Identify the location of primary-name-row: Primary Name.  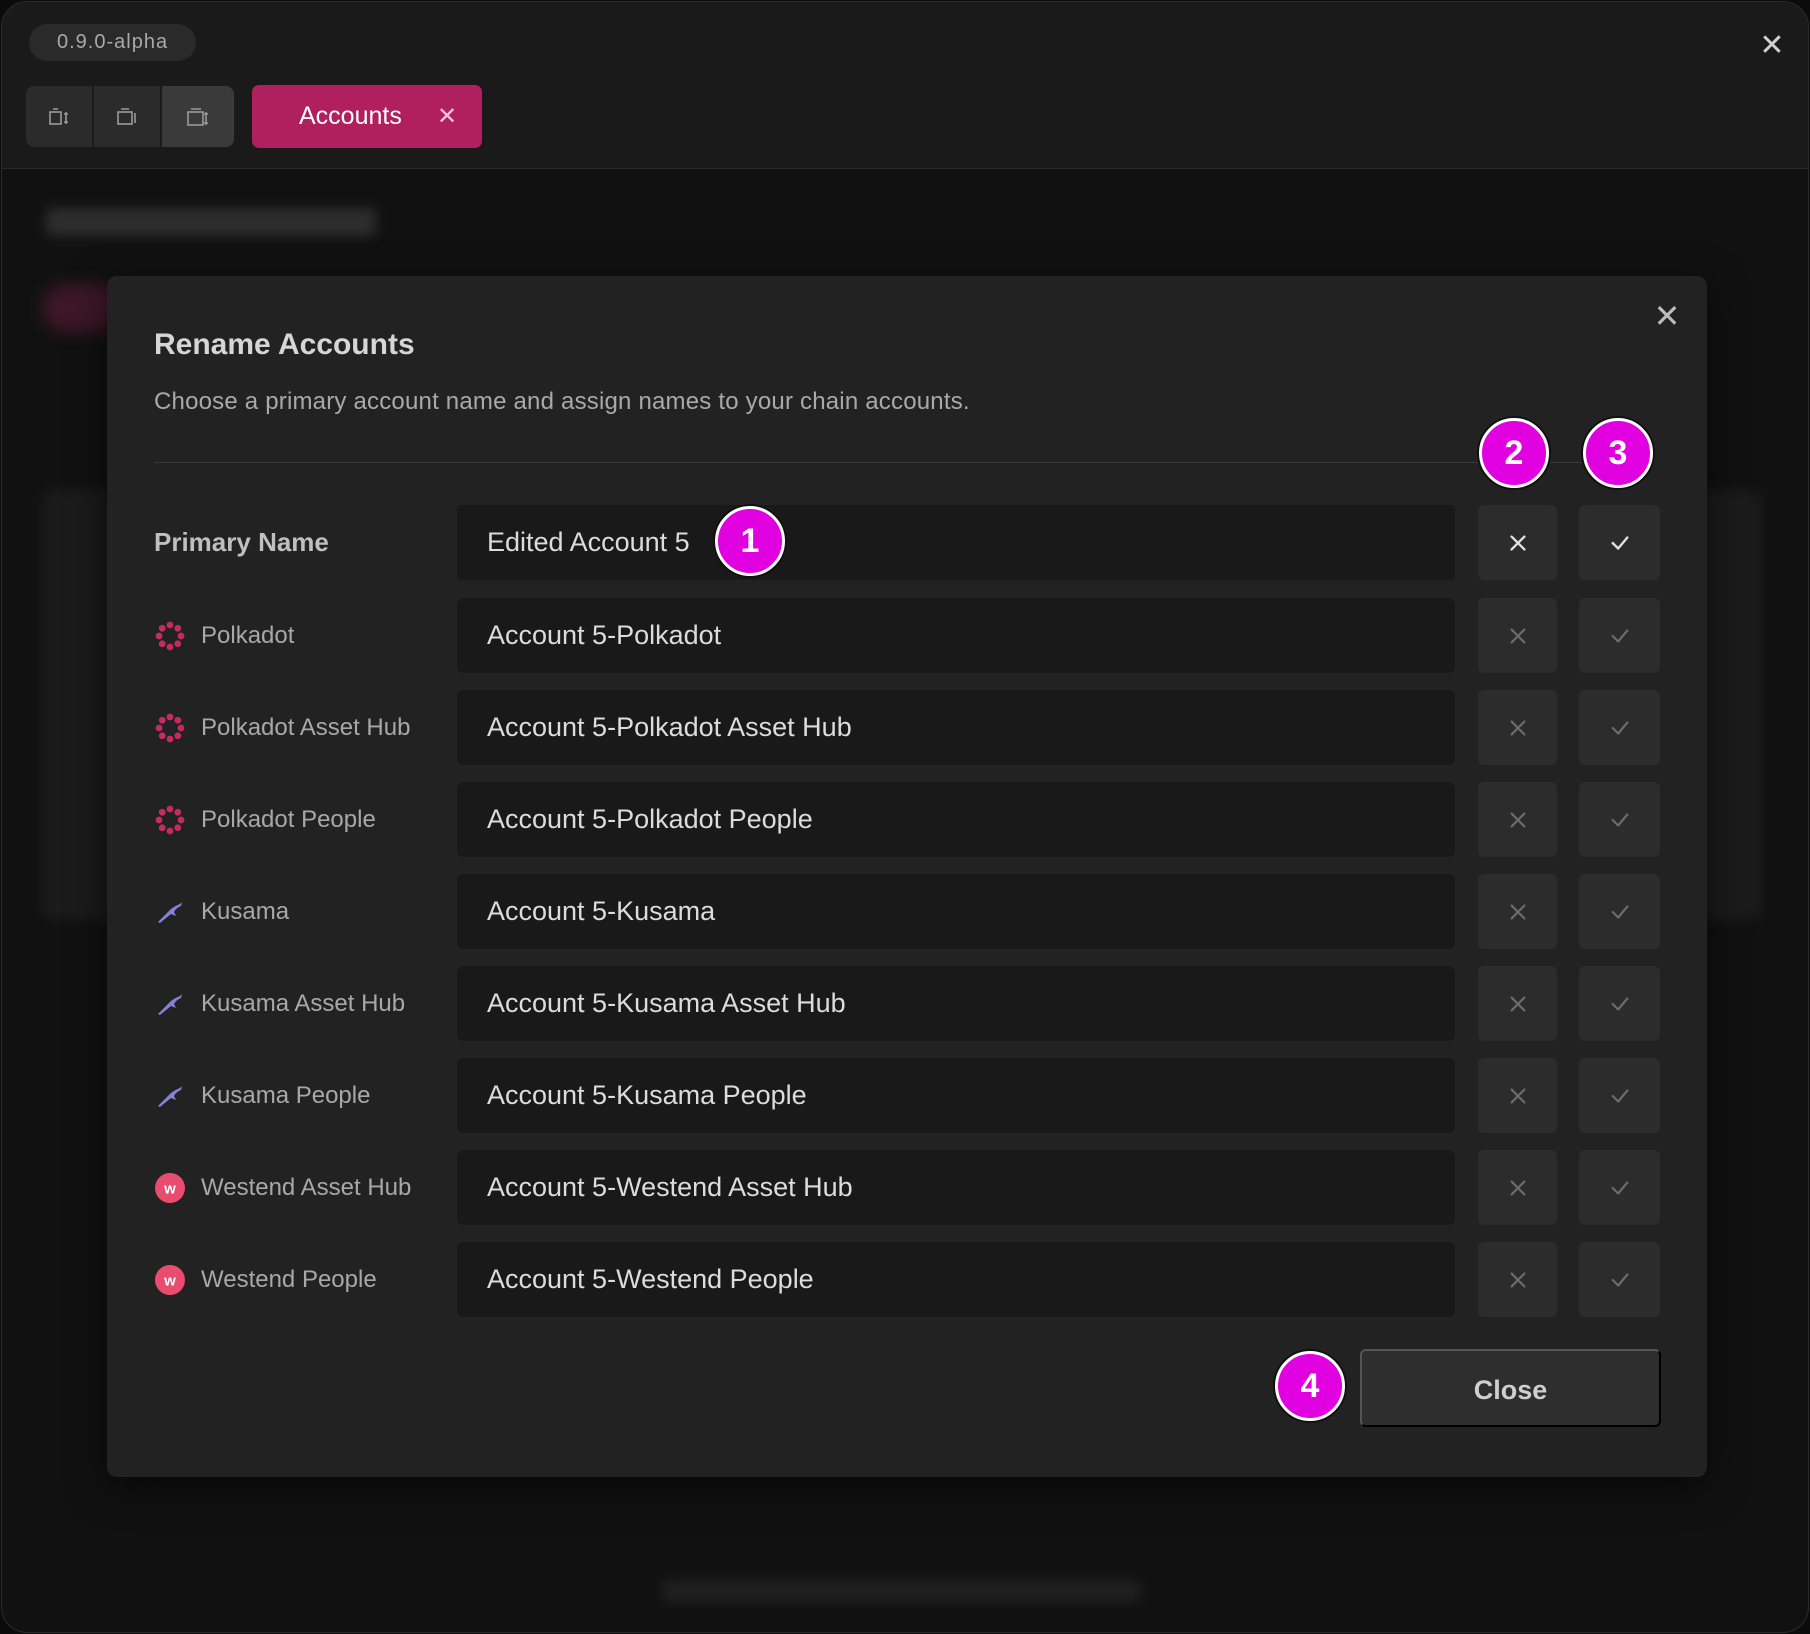
(907, 542).